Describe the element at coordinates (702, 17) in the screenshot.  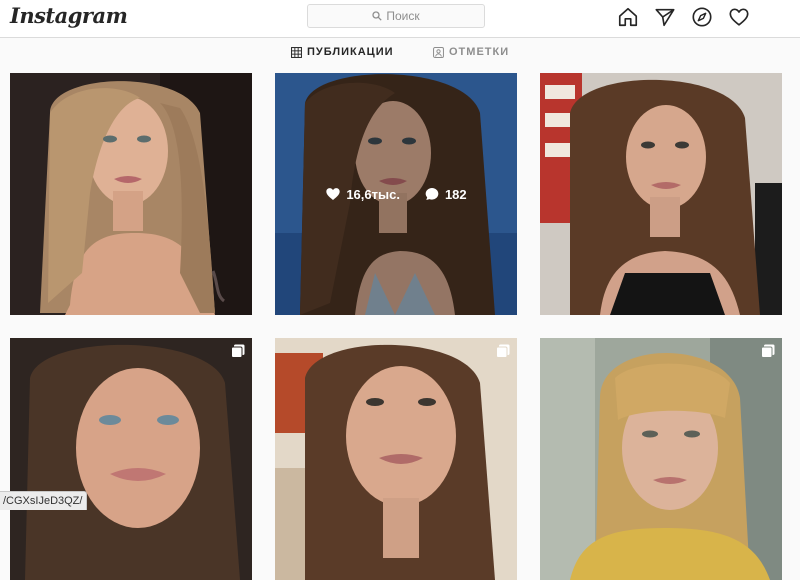
I see `explore-icon` at that location.